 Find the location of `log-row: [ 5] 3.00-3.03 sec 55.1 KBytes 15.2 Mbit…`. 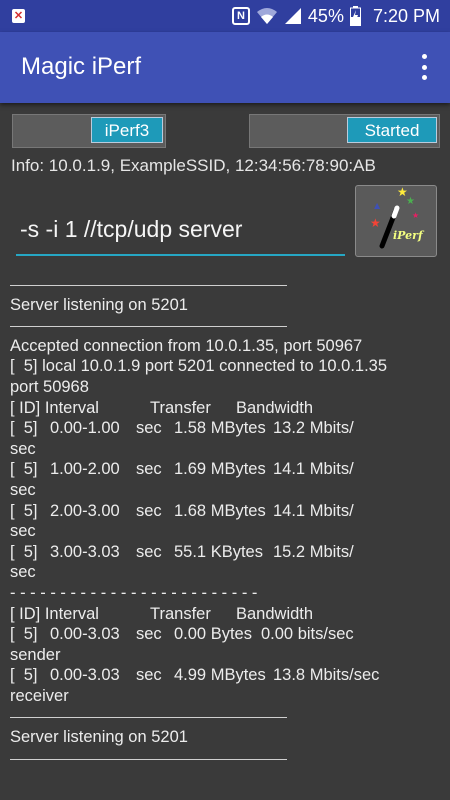

log-row: [ 5] 3.00-3.03 sec 55.1 KBytes 15.2 Mbit… is located at coordinates (225, 562).